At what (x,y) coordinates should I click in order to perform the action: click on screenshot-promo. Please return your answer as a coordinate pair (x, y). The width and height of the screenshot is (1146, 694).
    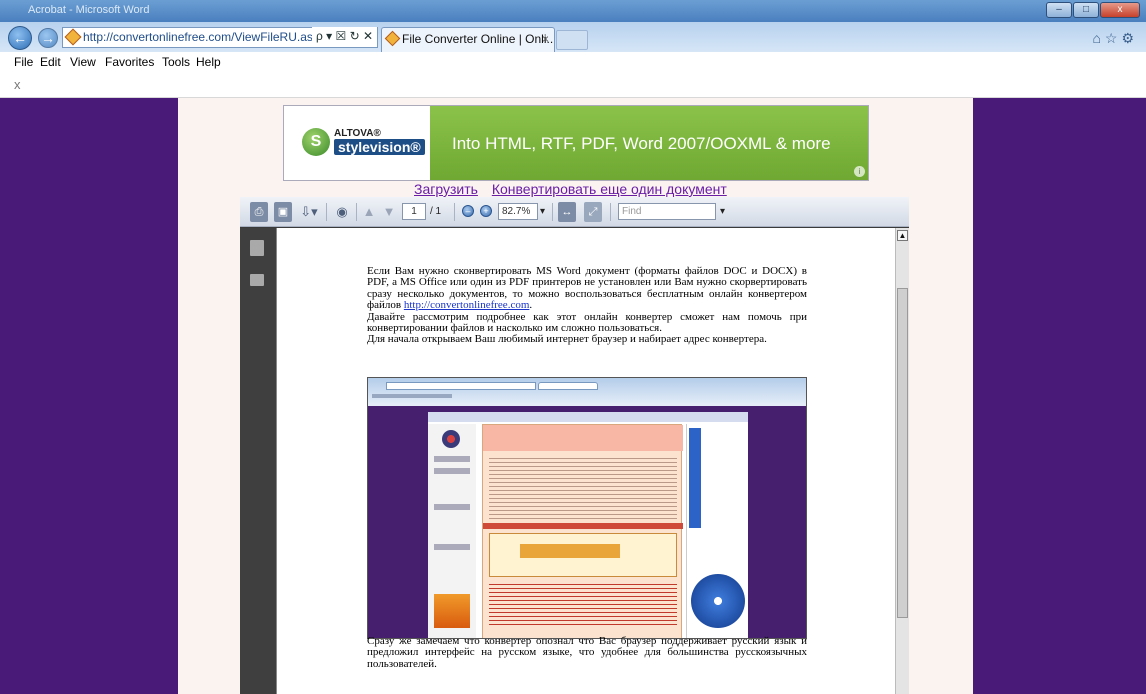
    Looking at the image, I should click on (570, 551).